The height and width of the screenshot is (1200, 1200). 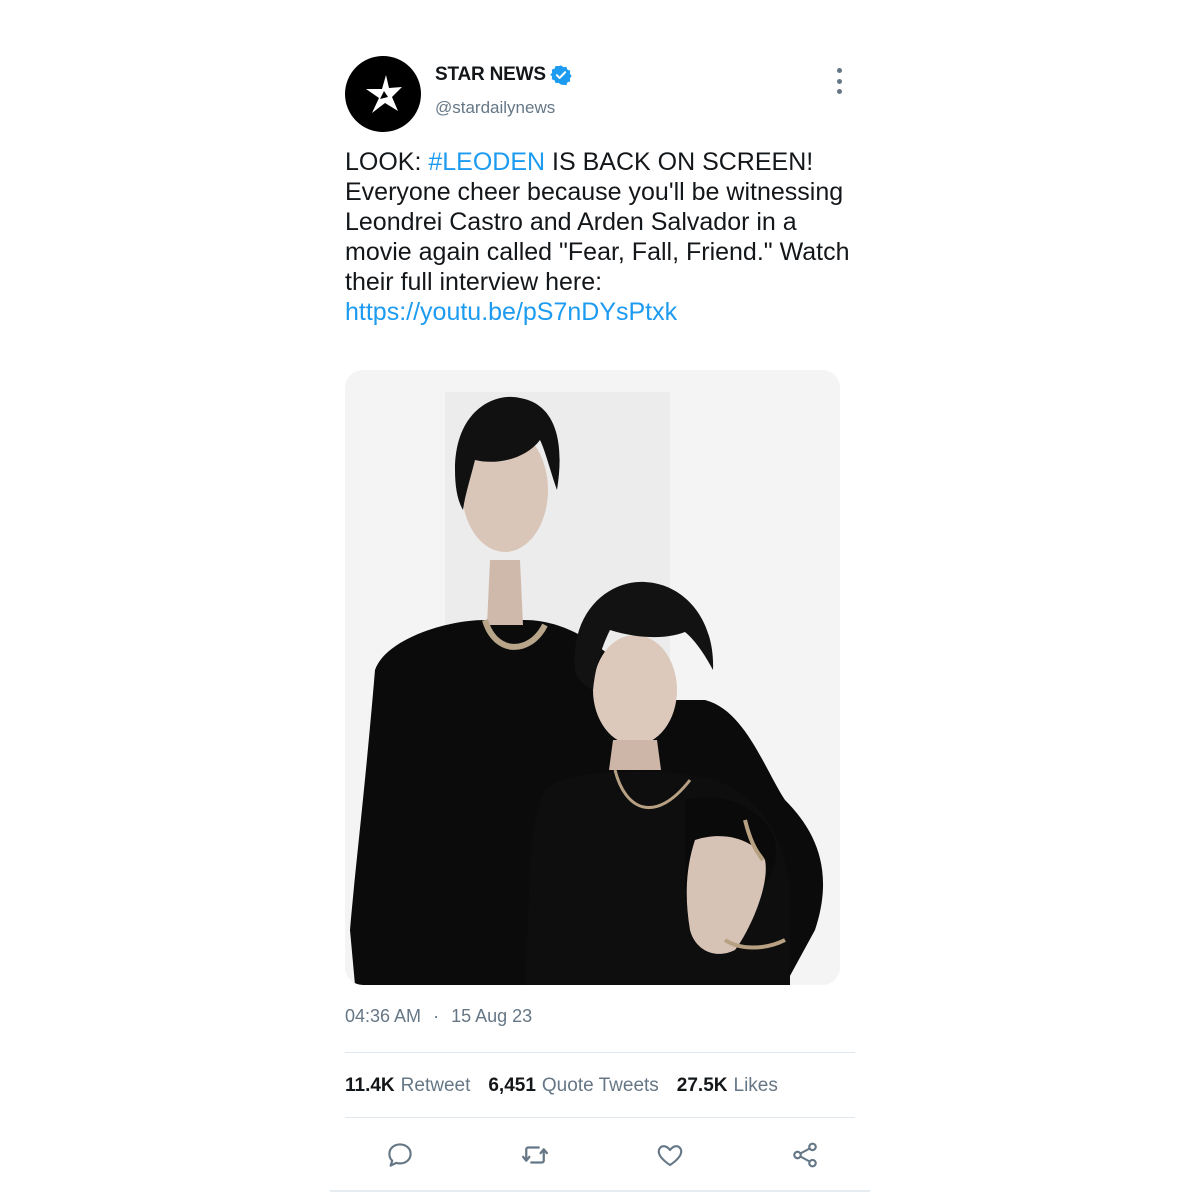 What do you see at coordinates (561, 75) in the screenshot?
I see `verified-badge-icon` at bounding box center [561, 75].